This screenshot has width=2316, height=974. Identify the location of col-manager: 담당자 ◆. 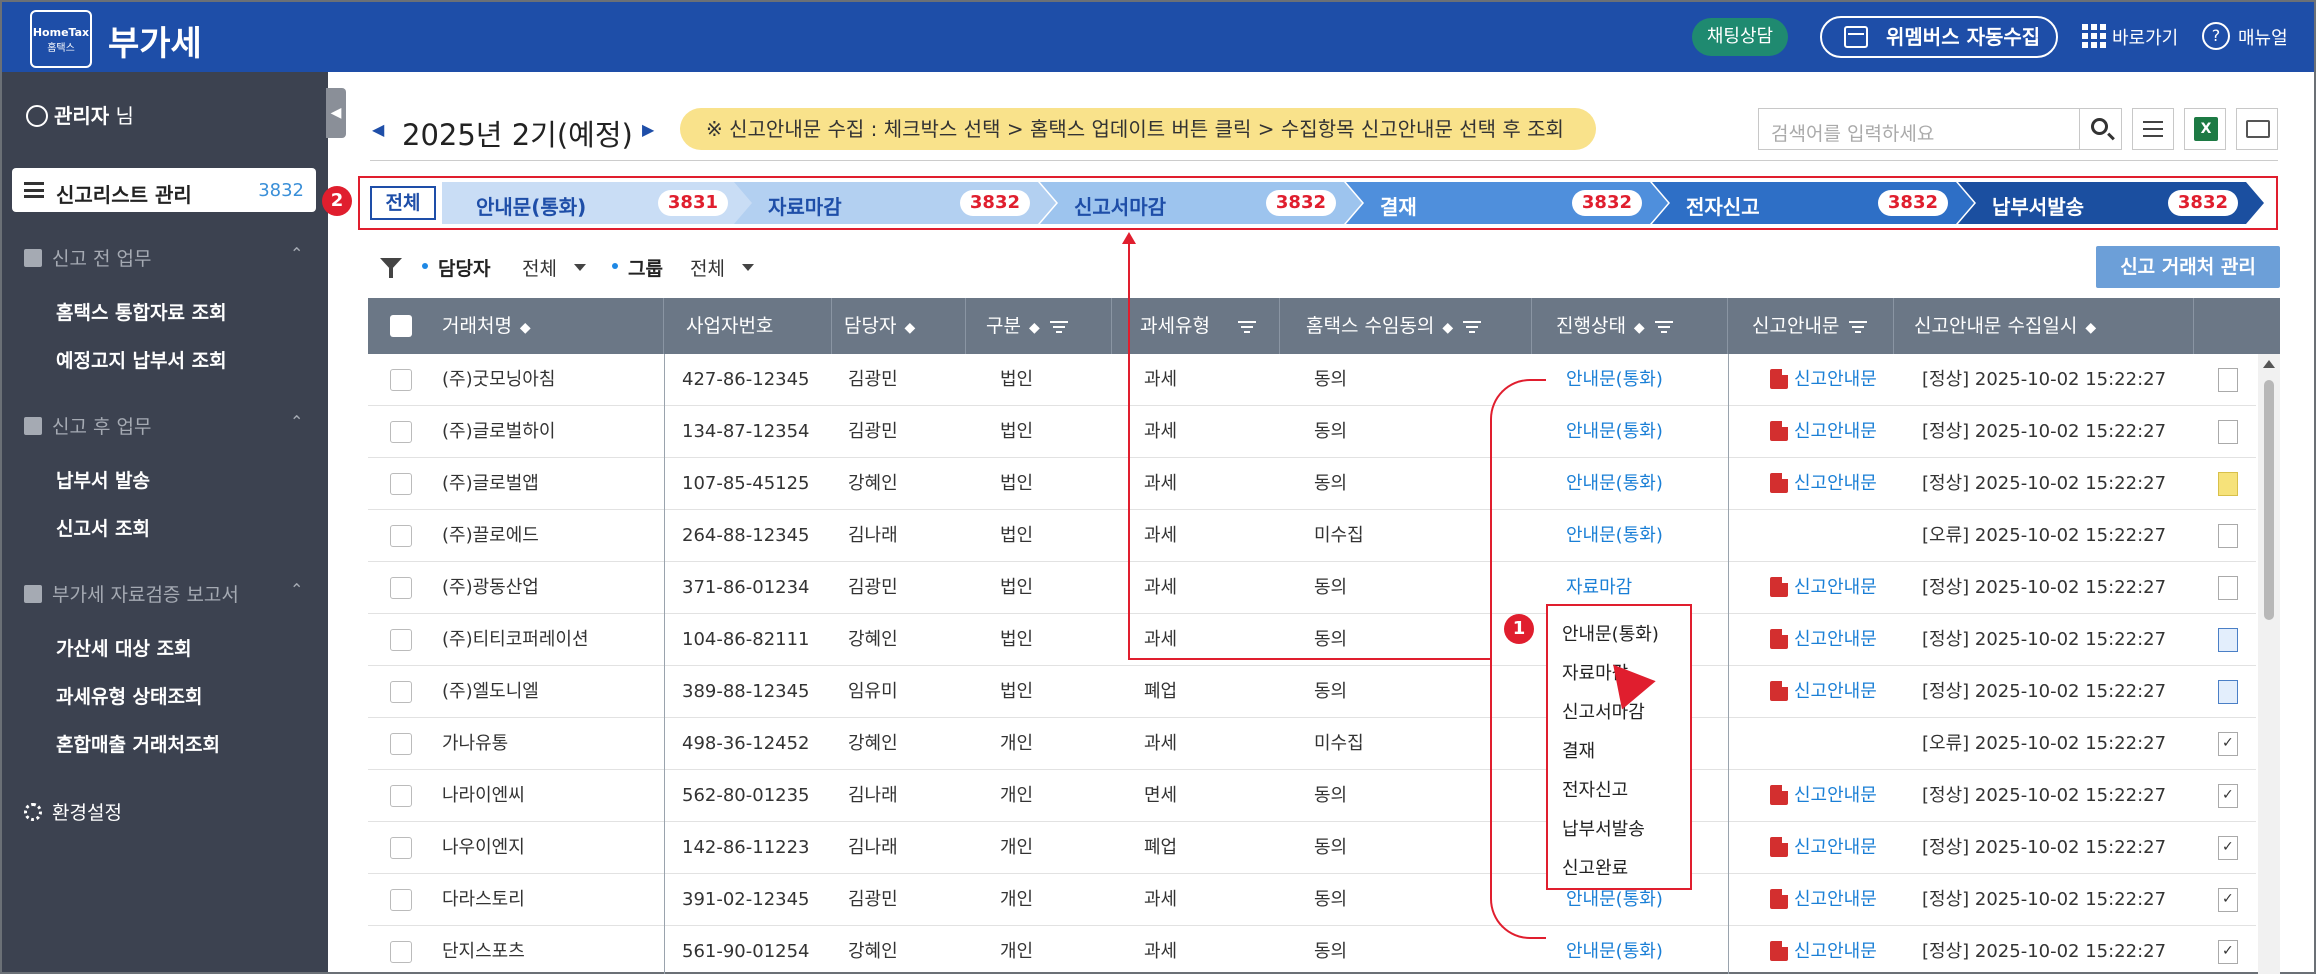
(899, 326).